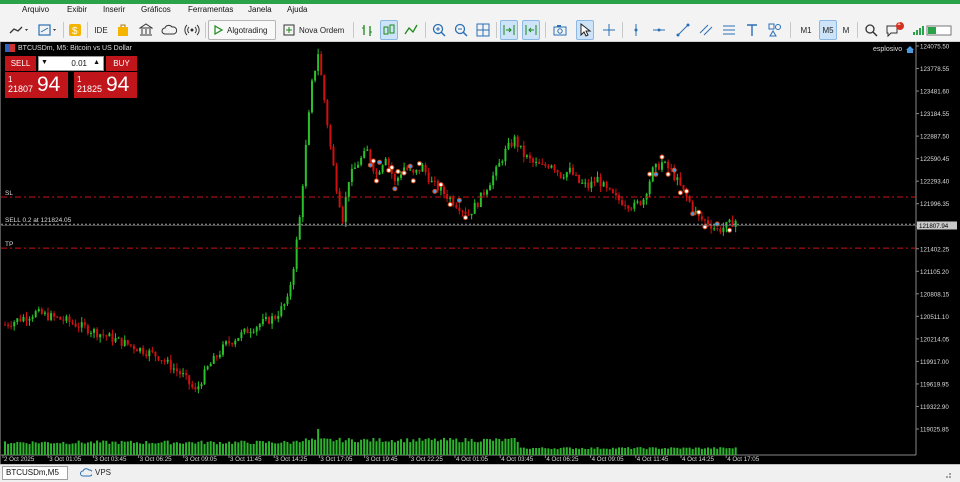 Image resolution: width=960 pixels, height=482 pixels. Describe the element at coordinates (560, 30) in the screenshot. I see `screenshot-button` at that location.